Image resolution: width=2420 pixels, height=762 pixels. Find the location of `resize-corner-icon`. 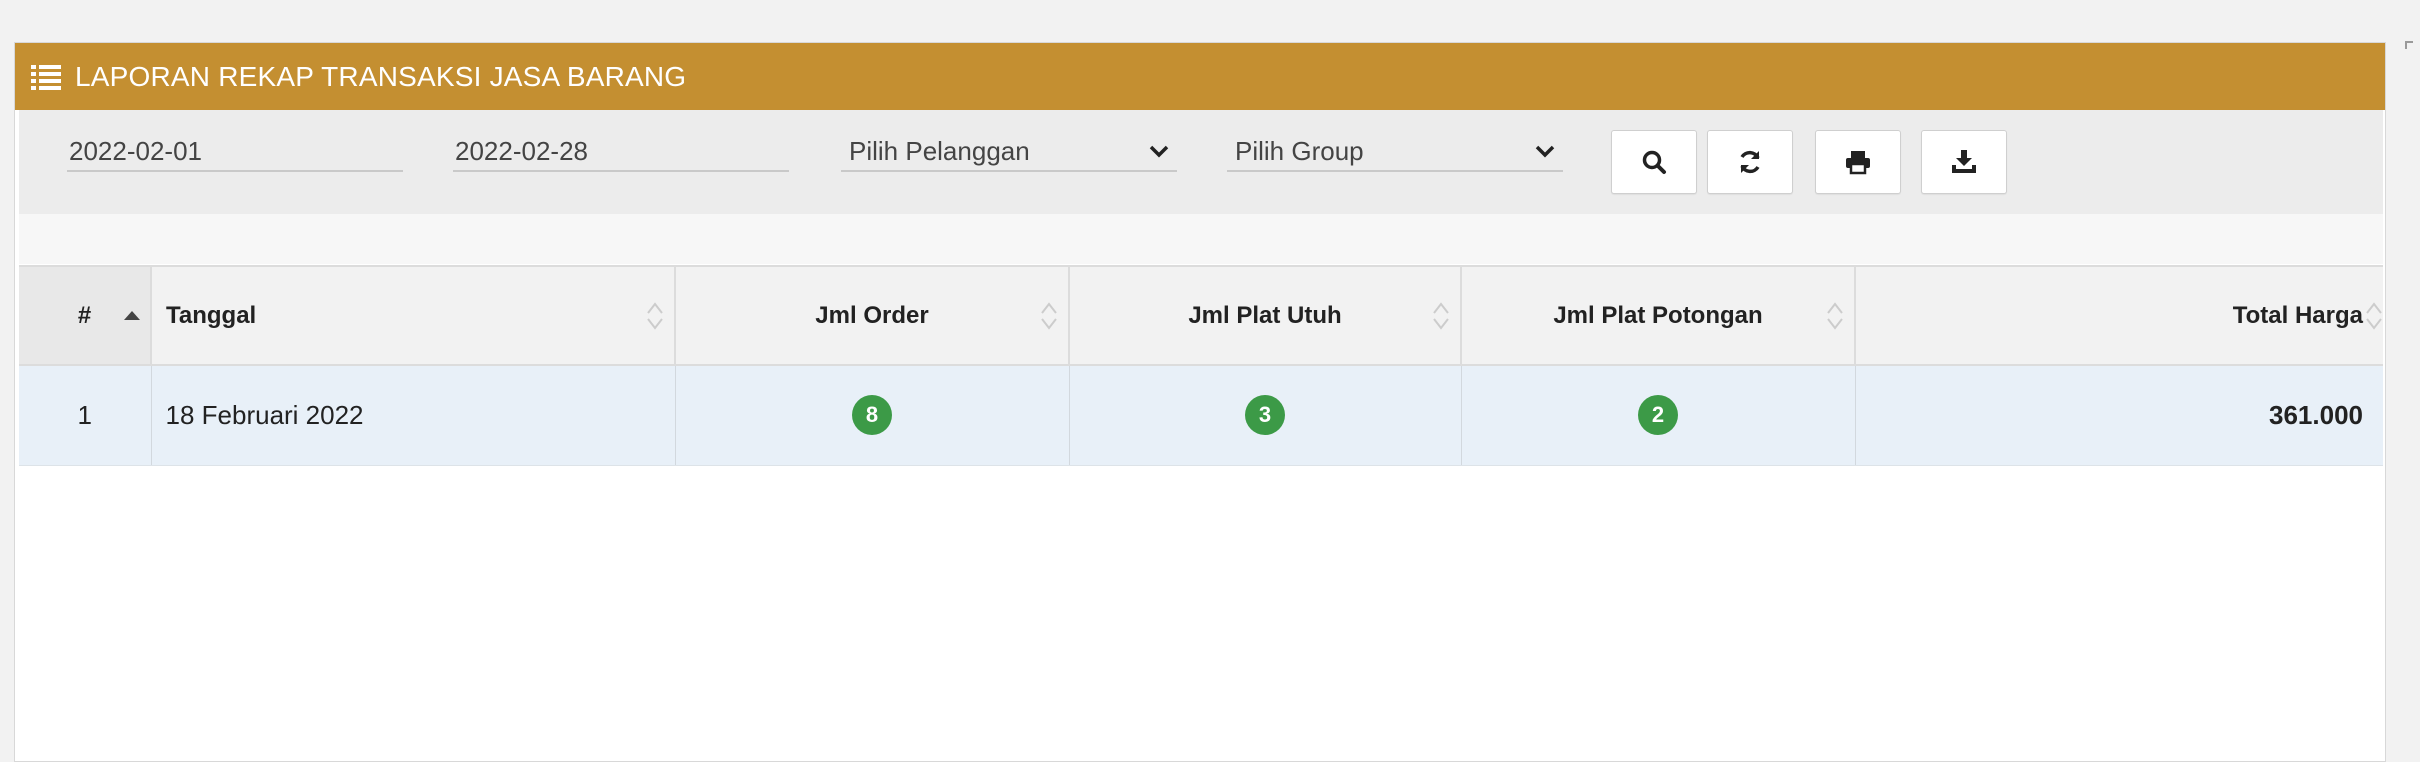

resize-corner-icon is located at coordinates (2409, 45).